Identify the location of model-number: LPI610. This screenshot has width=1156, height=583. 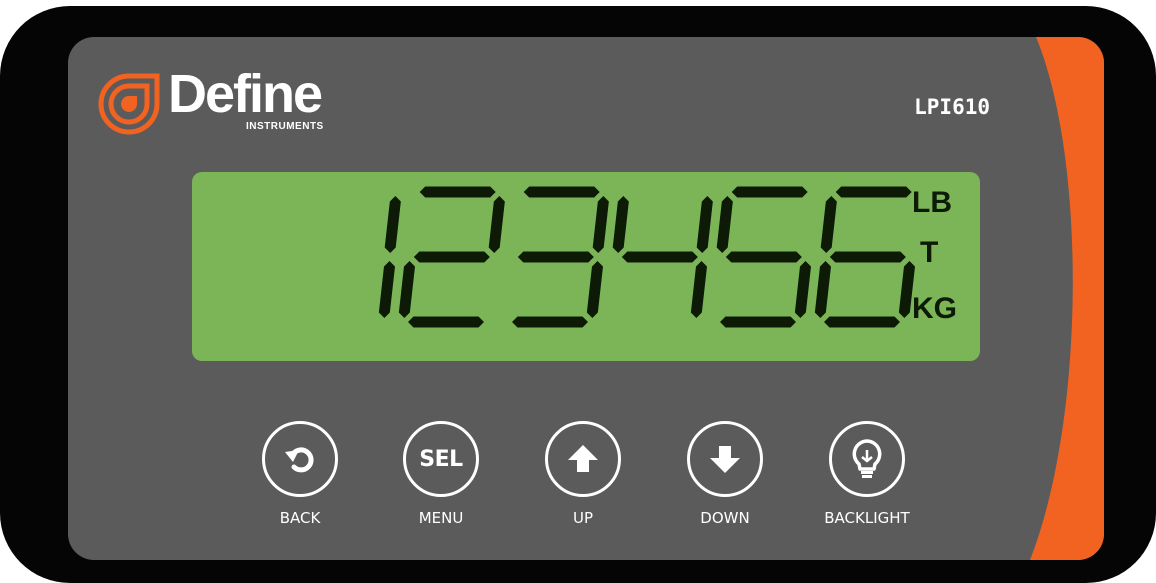
(952, 107).